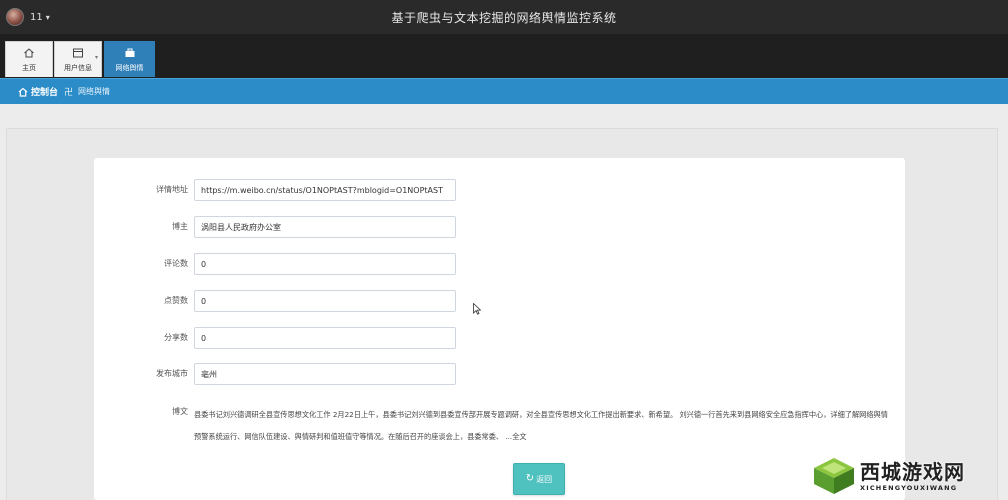  Describe the element at coordinates (96, 57) in the screenshot. I see `chevron-down-icon: ▾` at that location.